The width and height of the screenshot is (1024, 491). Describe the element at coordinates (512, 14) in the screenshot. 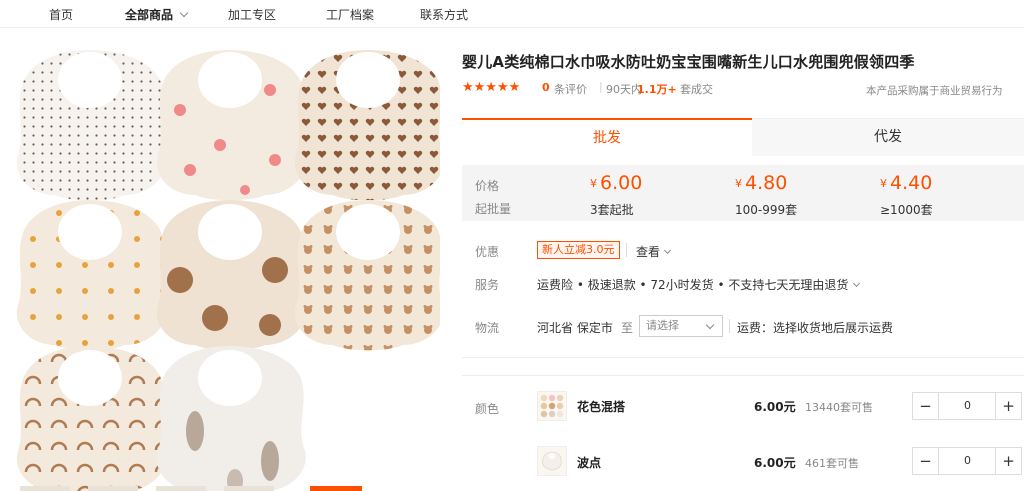

I see `top-nav: 首页 全部商品 加工专区 工厂档案 联系方式` at that location.